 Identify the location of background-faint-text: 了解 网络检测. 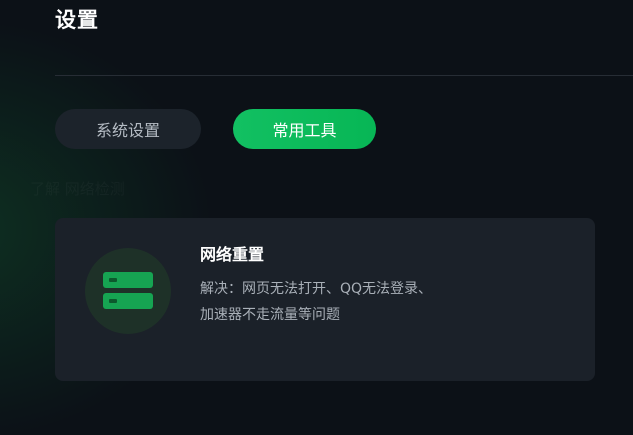
(77, 188).